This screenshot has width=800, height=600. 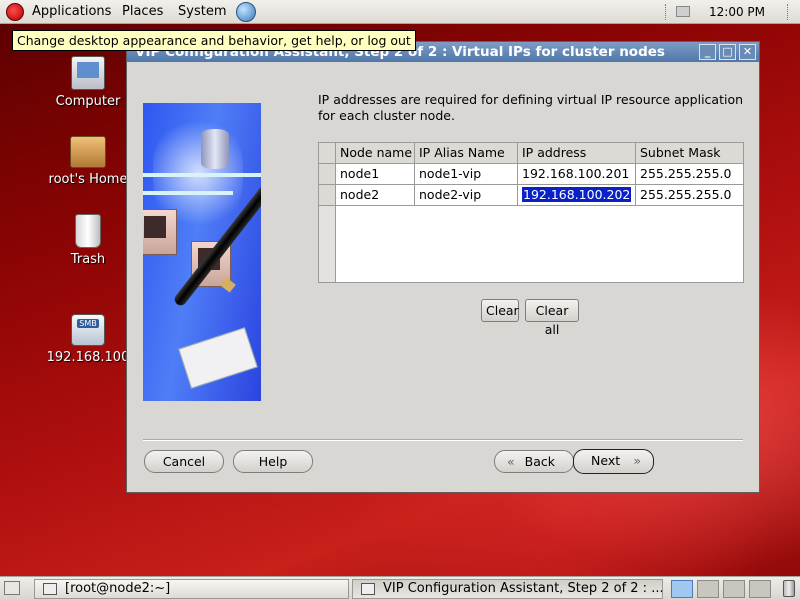 I want to click on redhat-logo-icon, so click(x=15, y=12).